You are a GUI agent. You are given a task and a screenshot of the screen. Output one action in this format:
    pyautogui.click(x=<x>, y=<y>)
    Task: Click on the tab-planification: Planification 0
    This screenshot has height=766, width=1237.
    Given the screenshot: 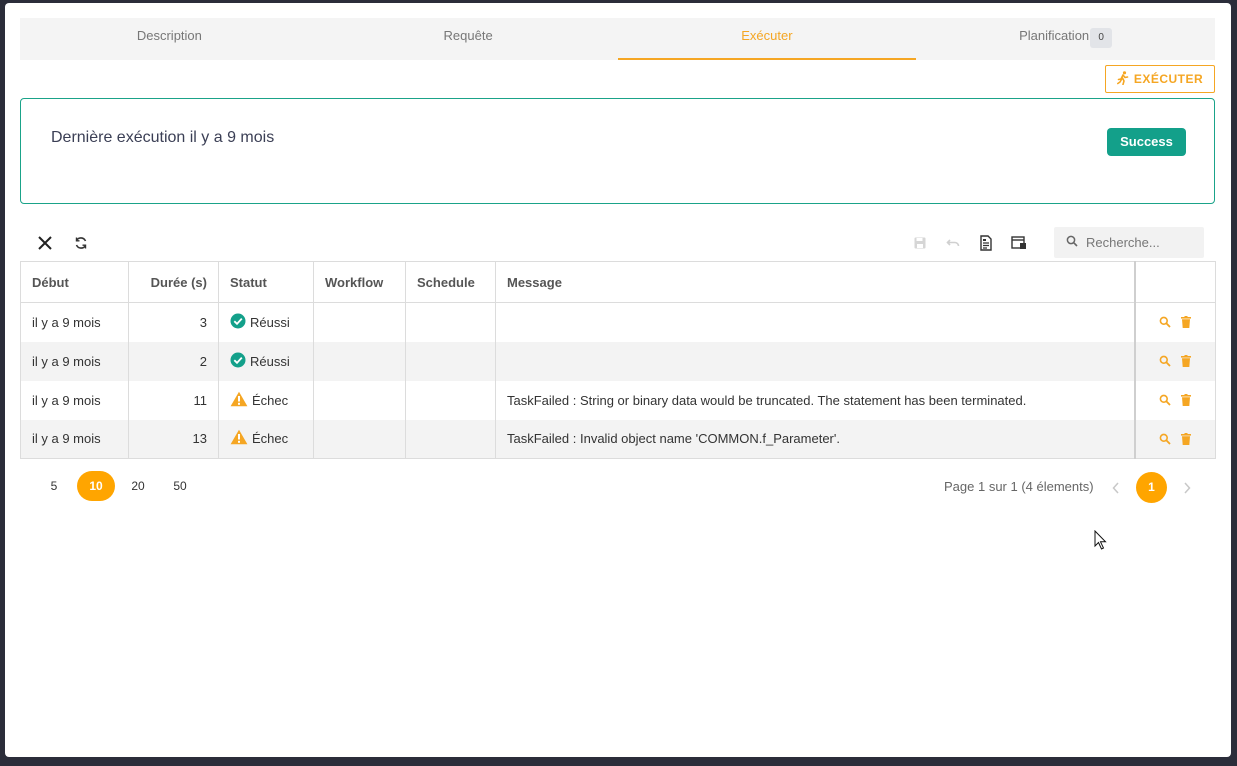 What is the action you would take?
    pyautogui.click(x=1065, y=39)
    